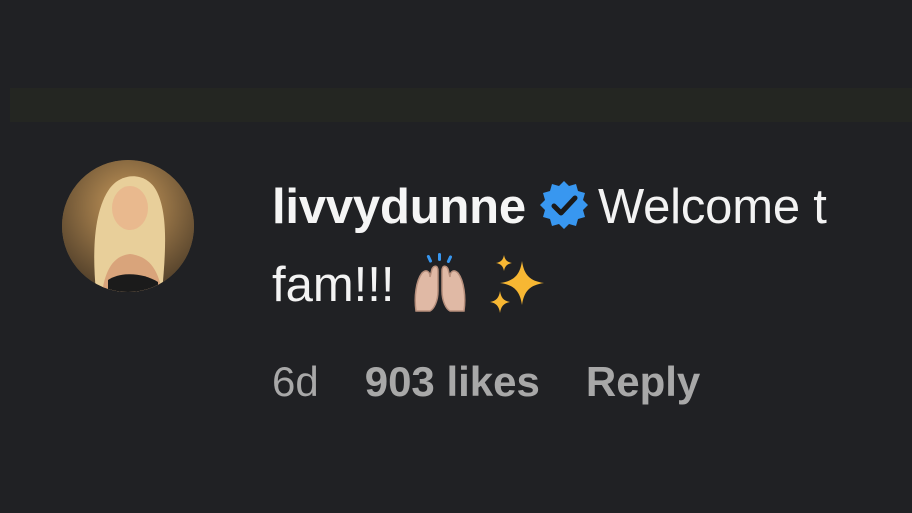 The height and width of the screenshot is (513, 912). What do you see at coordinates (440, 282) in the screenshot?
I see `raising-hands-icon` at bounding box center [440, 282].